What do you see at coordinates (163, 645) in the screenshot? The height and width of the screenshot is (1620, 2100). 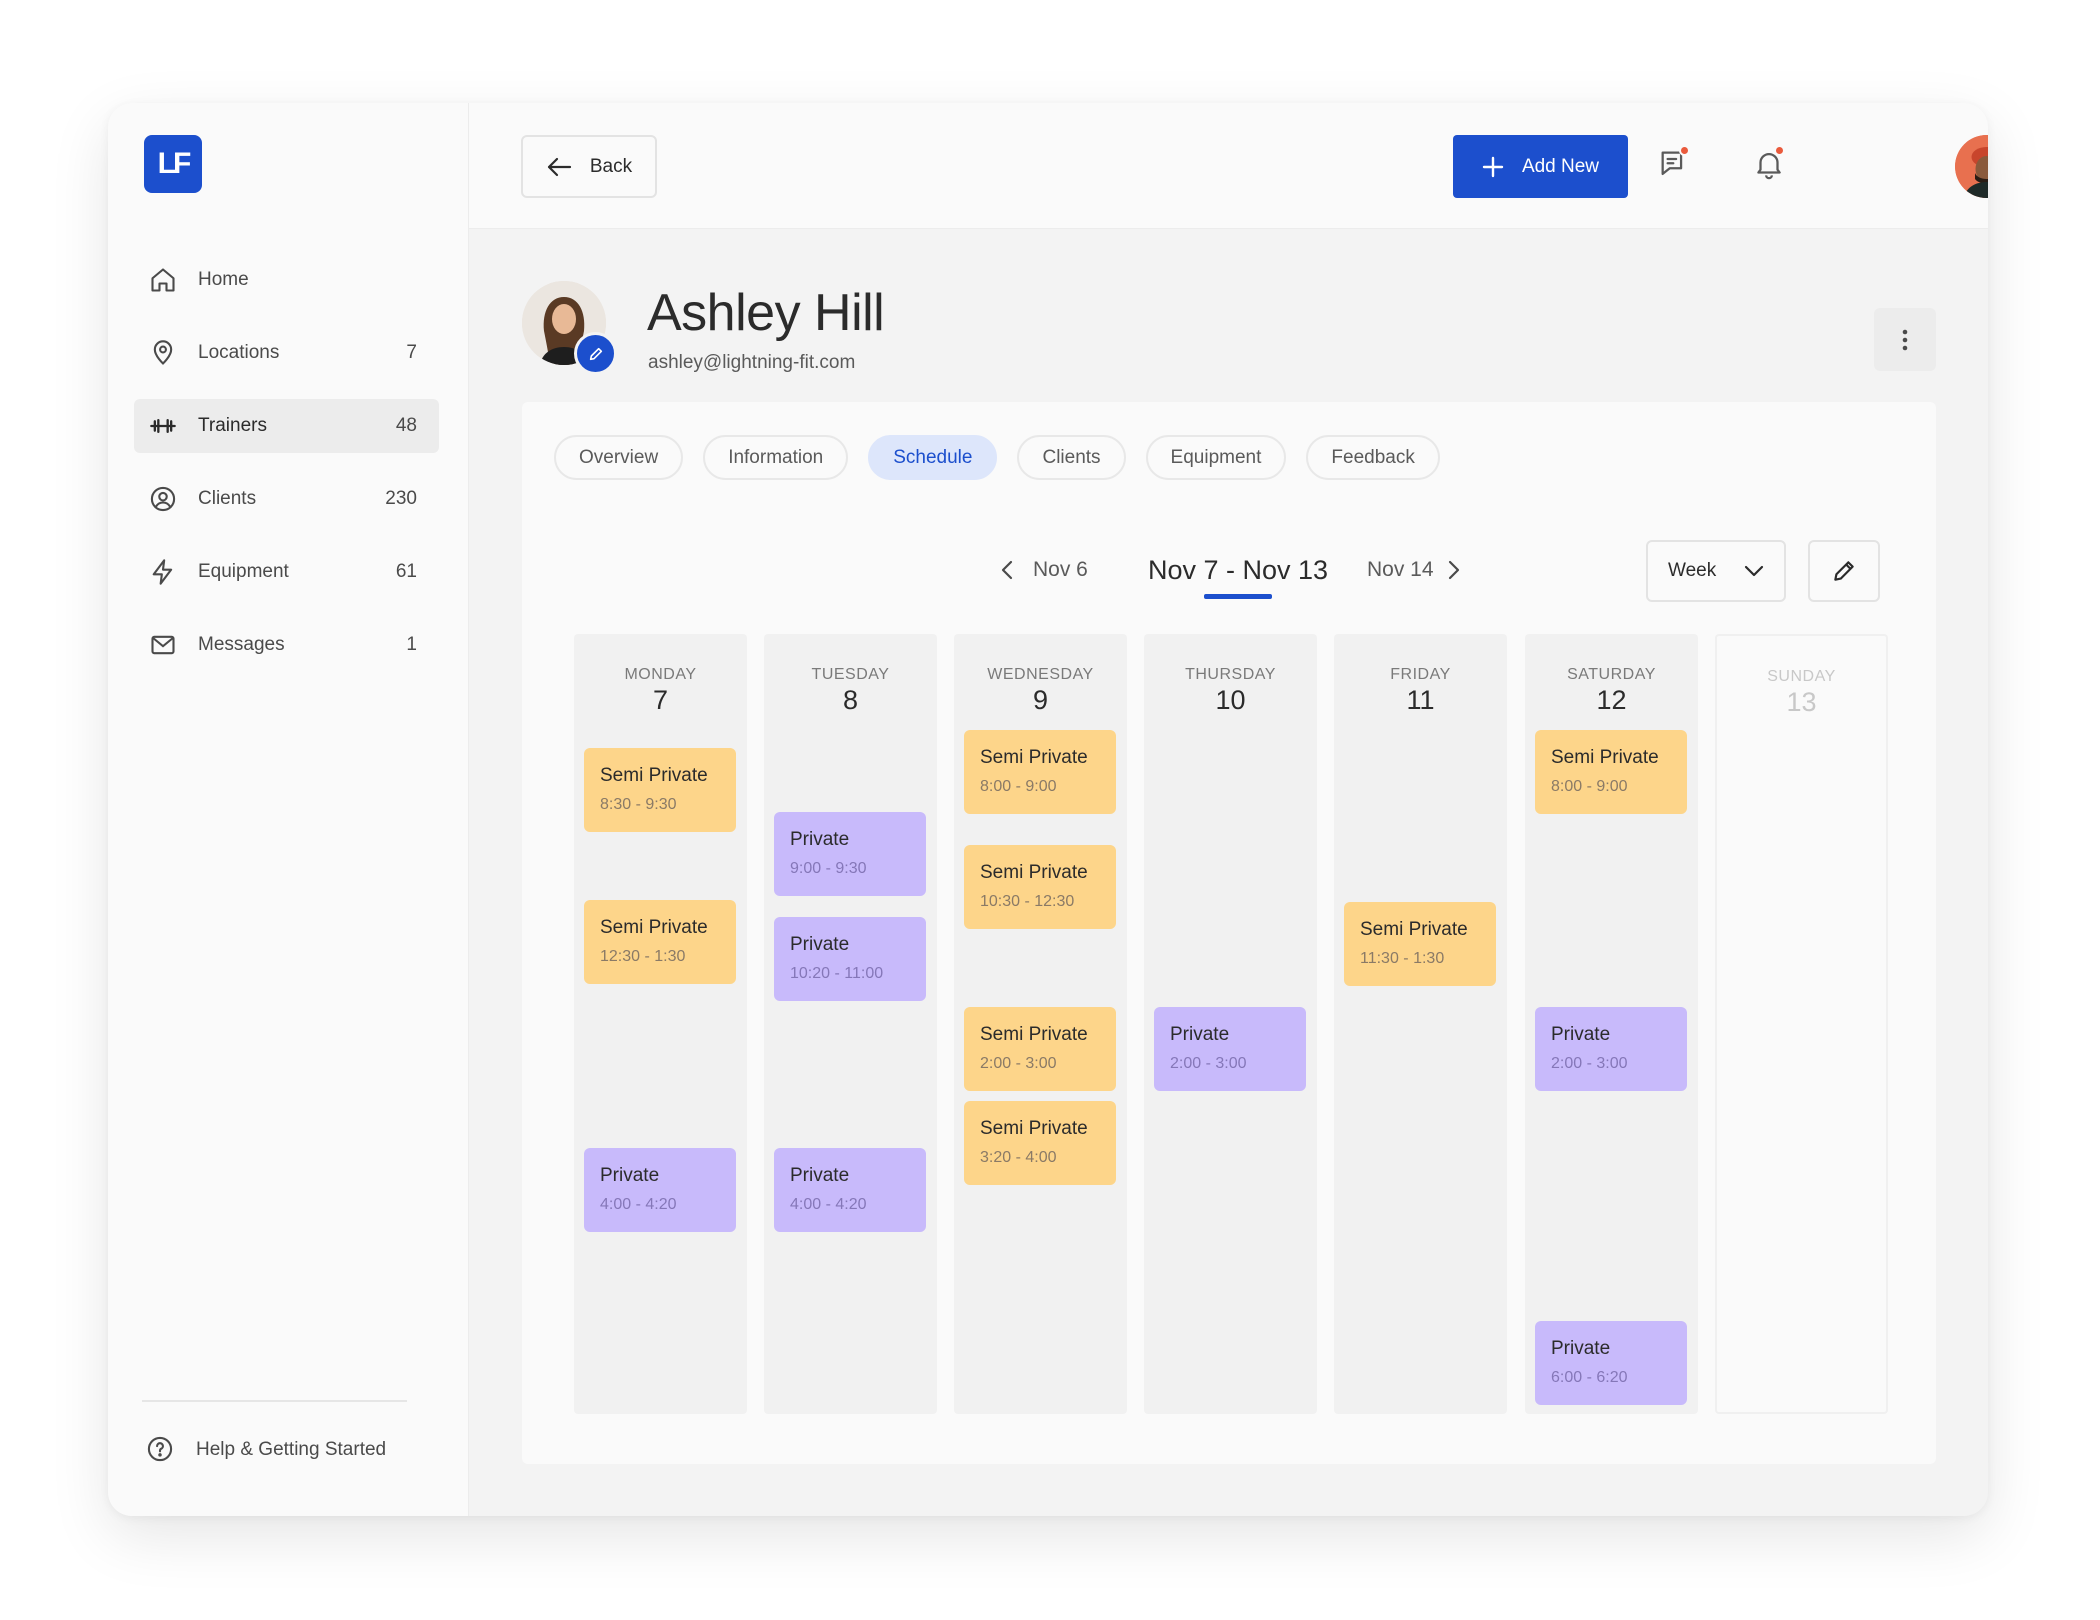 I see `mail-icon` at bounding box center [163, 645].